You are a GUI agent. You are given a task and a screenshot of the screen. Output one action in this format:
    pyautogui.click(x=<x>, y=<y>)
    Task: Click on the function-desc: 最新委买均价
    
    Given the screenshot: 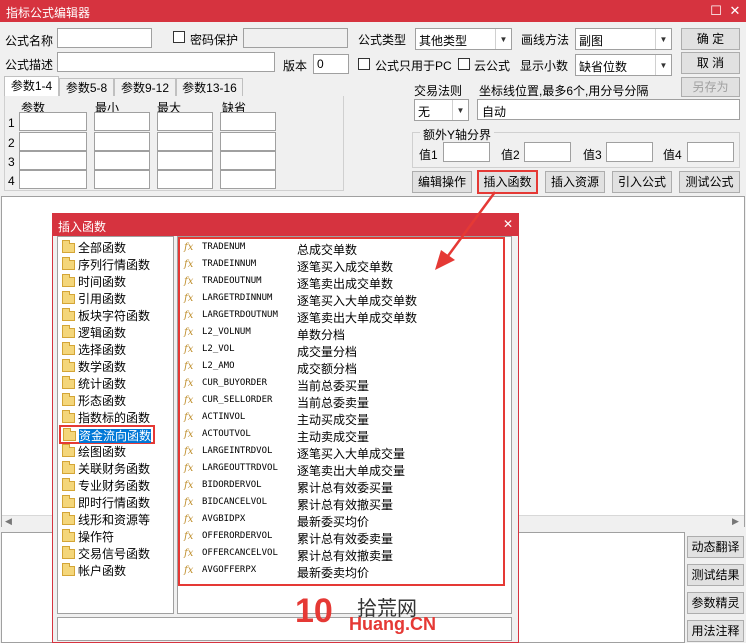 What is the action you would take?
    pyautogui.click(x=333, y=522)
    